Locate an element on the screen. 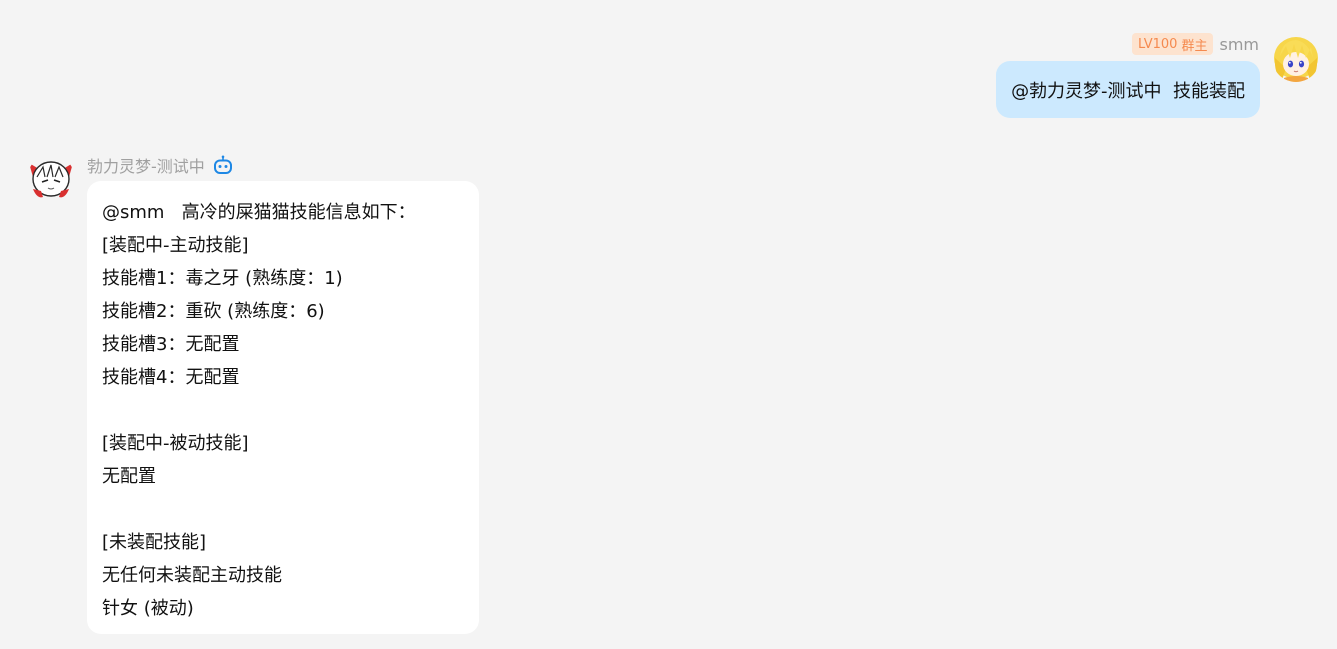 The height and width of the screenshot is (649, 1337). incoming-message-header: 勃力灵梦-测试中 is located at coordinates (160, 165).